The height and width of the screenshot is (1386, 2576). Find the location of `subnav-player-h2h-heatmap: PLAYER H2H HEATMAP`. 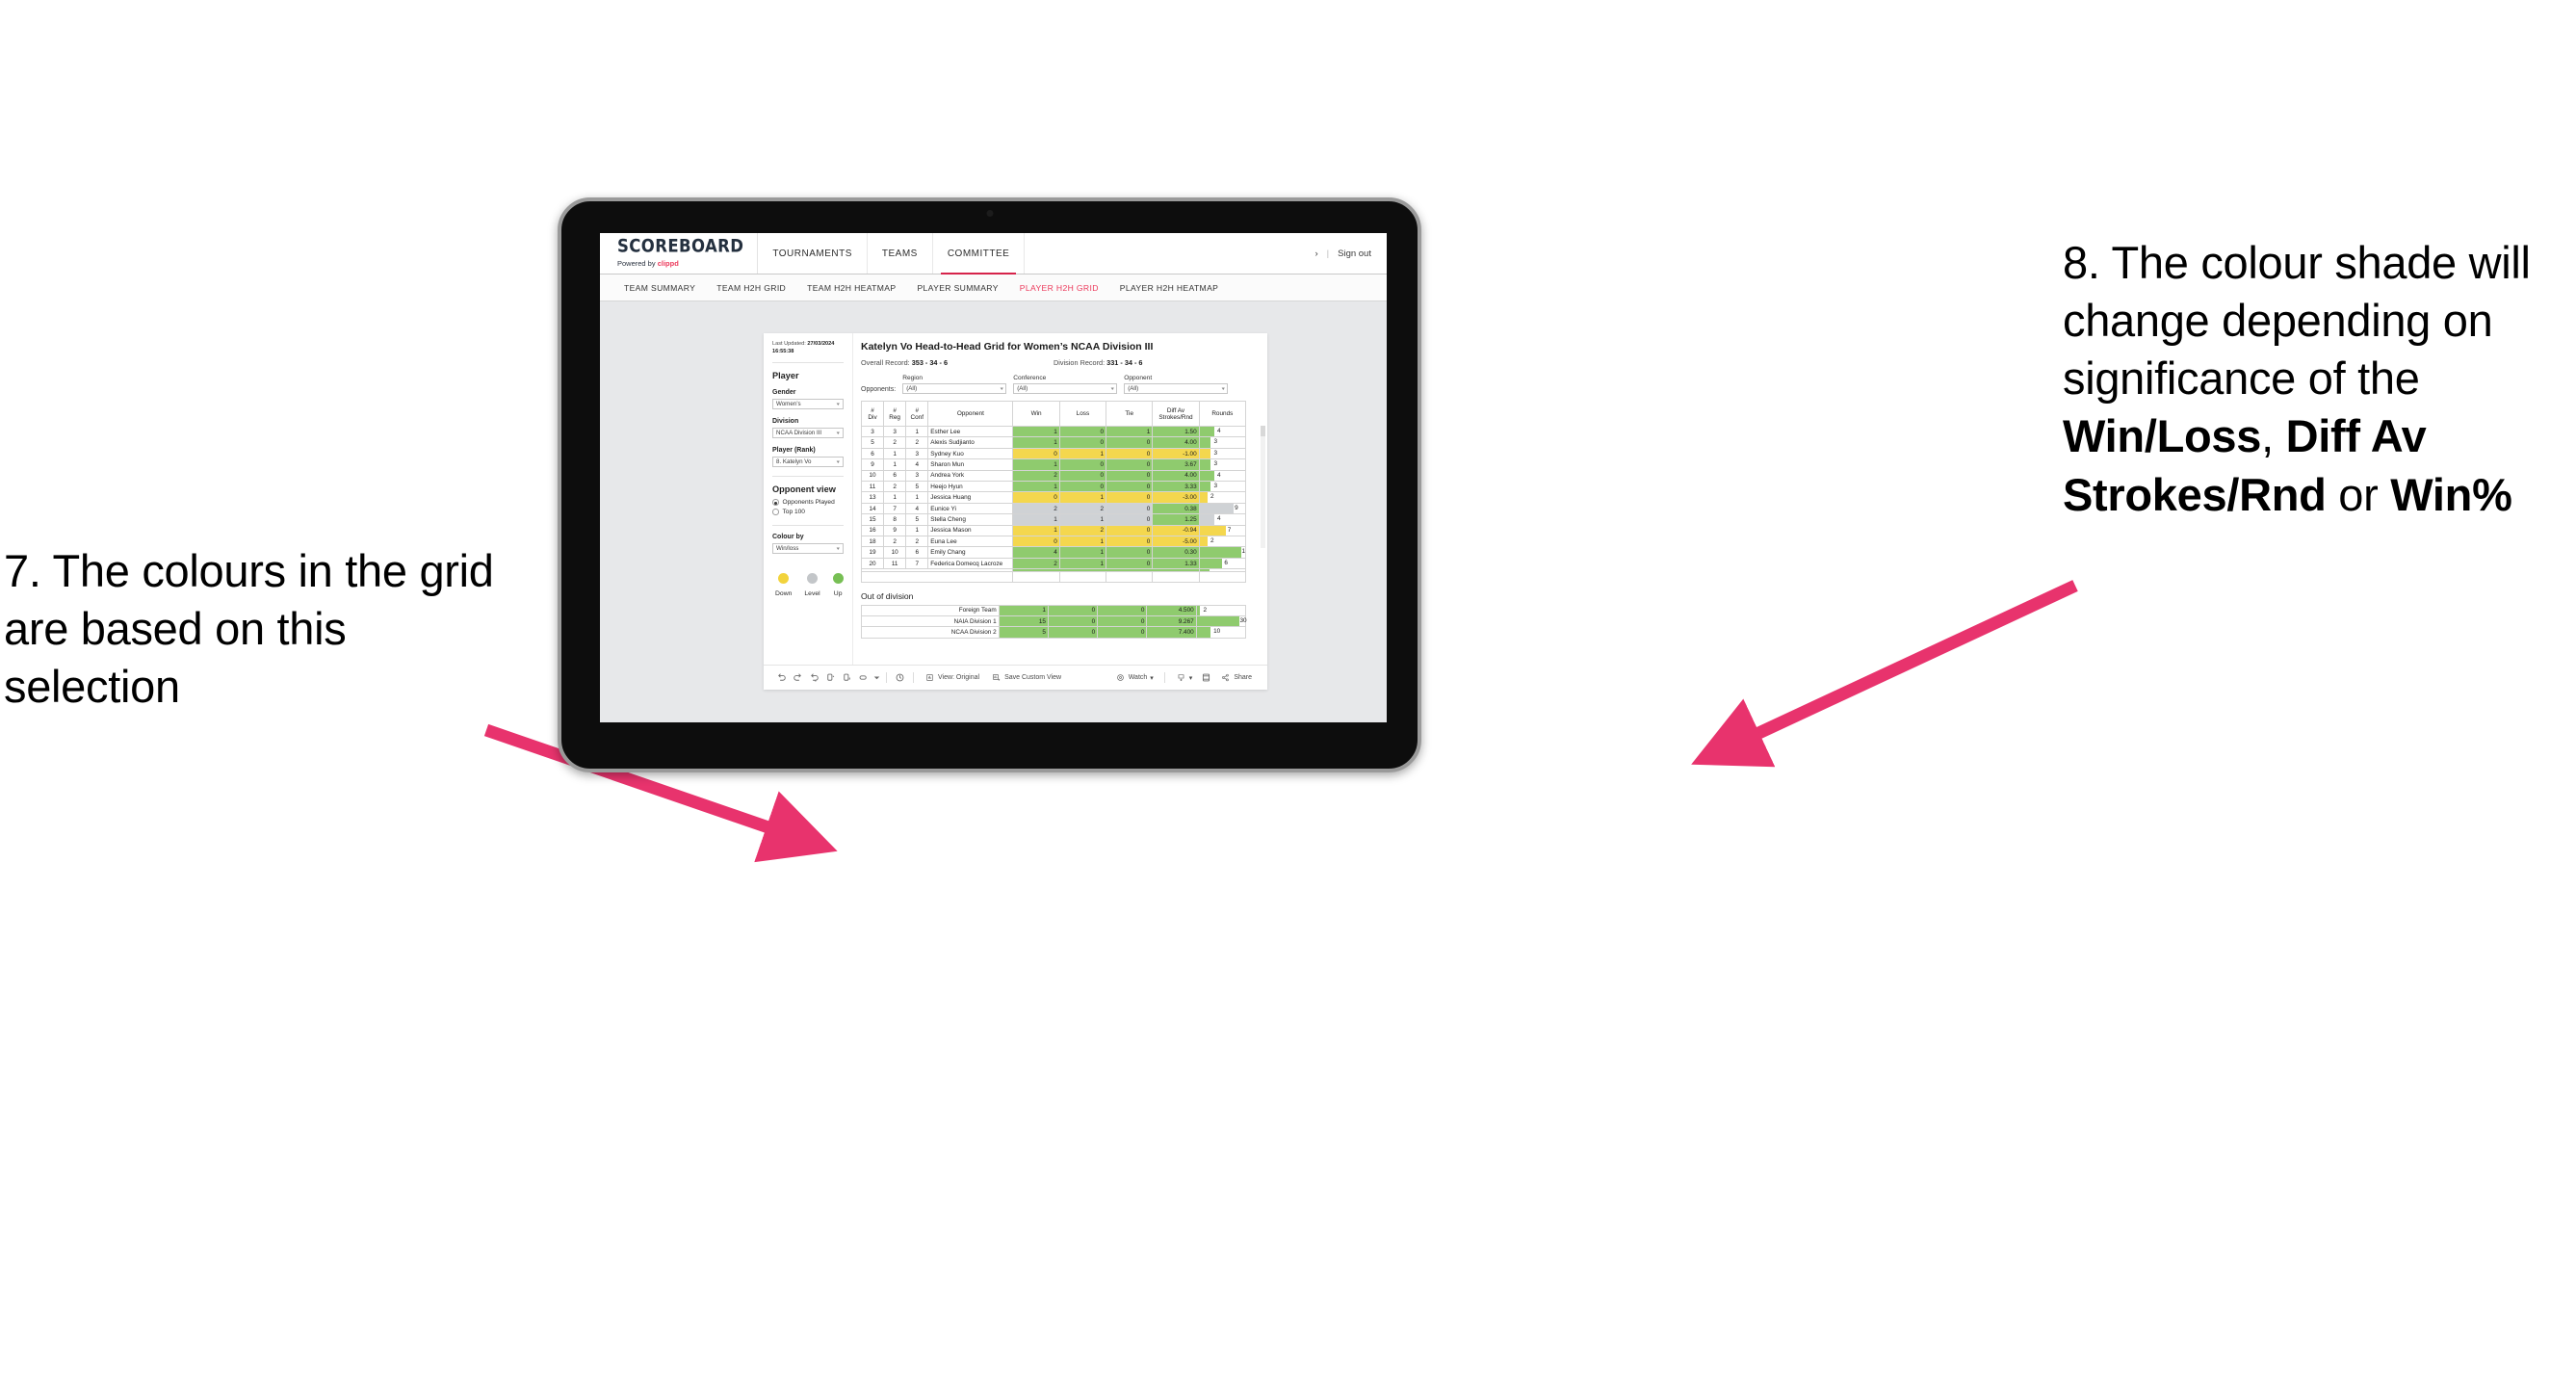

subnav-player-h2h-heatmap: PLAYER H2H HEATMAP is located at coordinates (1169, 288).